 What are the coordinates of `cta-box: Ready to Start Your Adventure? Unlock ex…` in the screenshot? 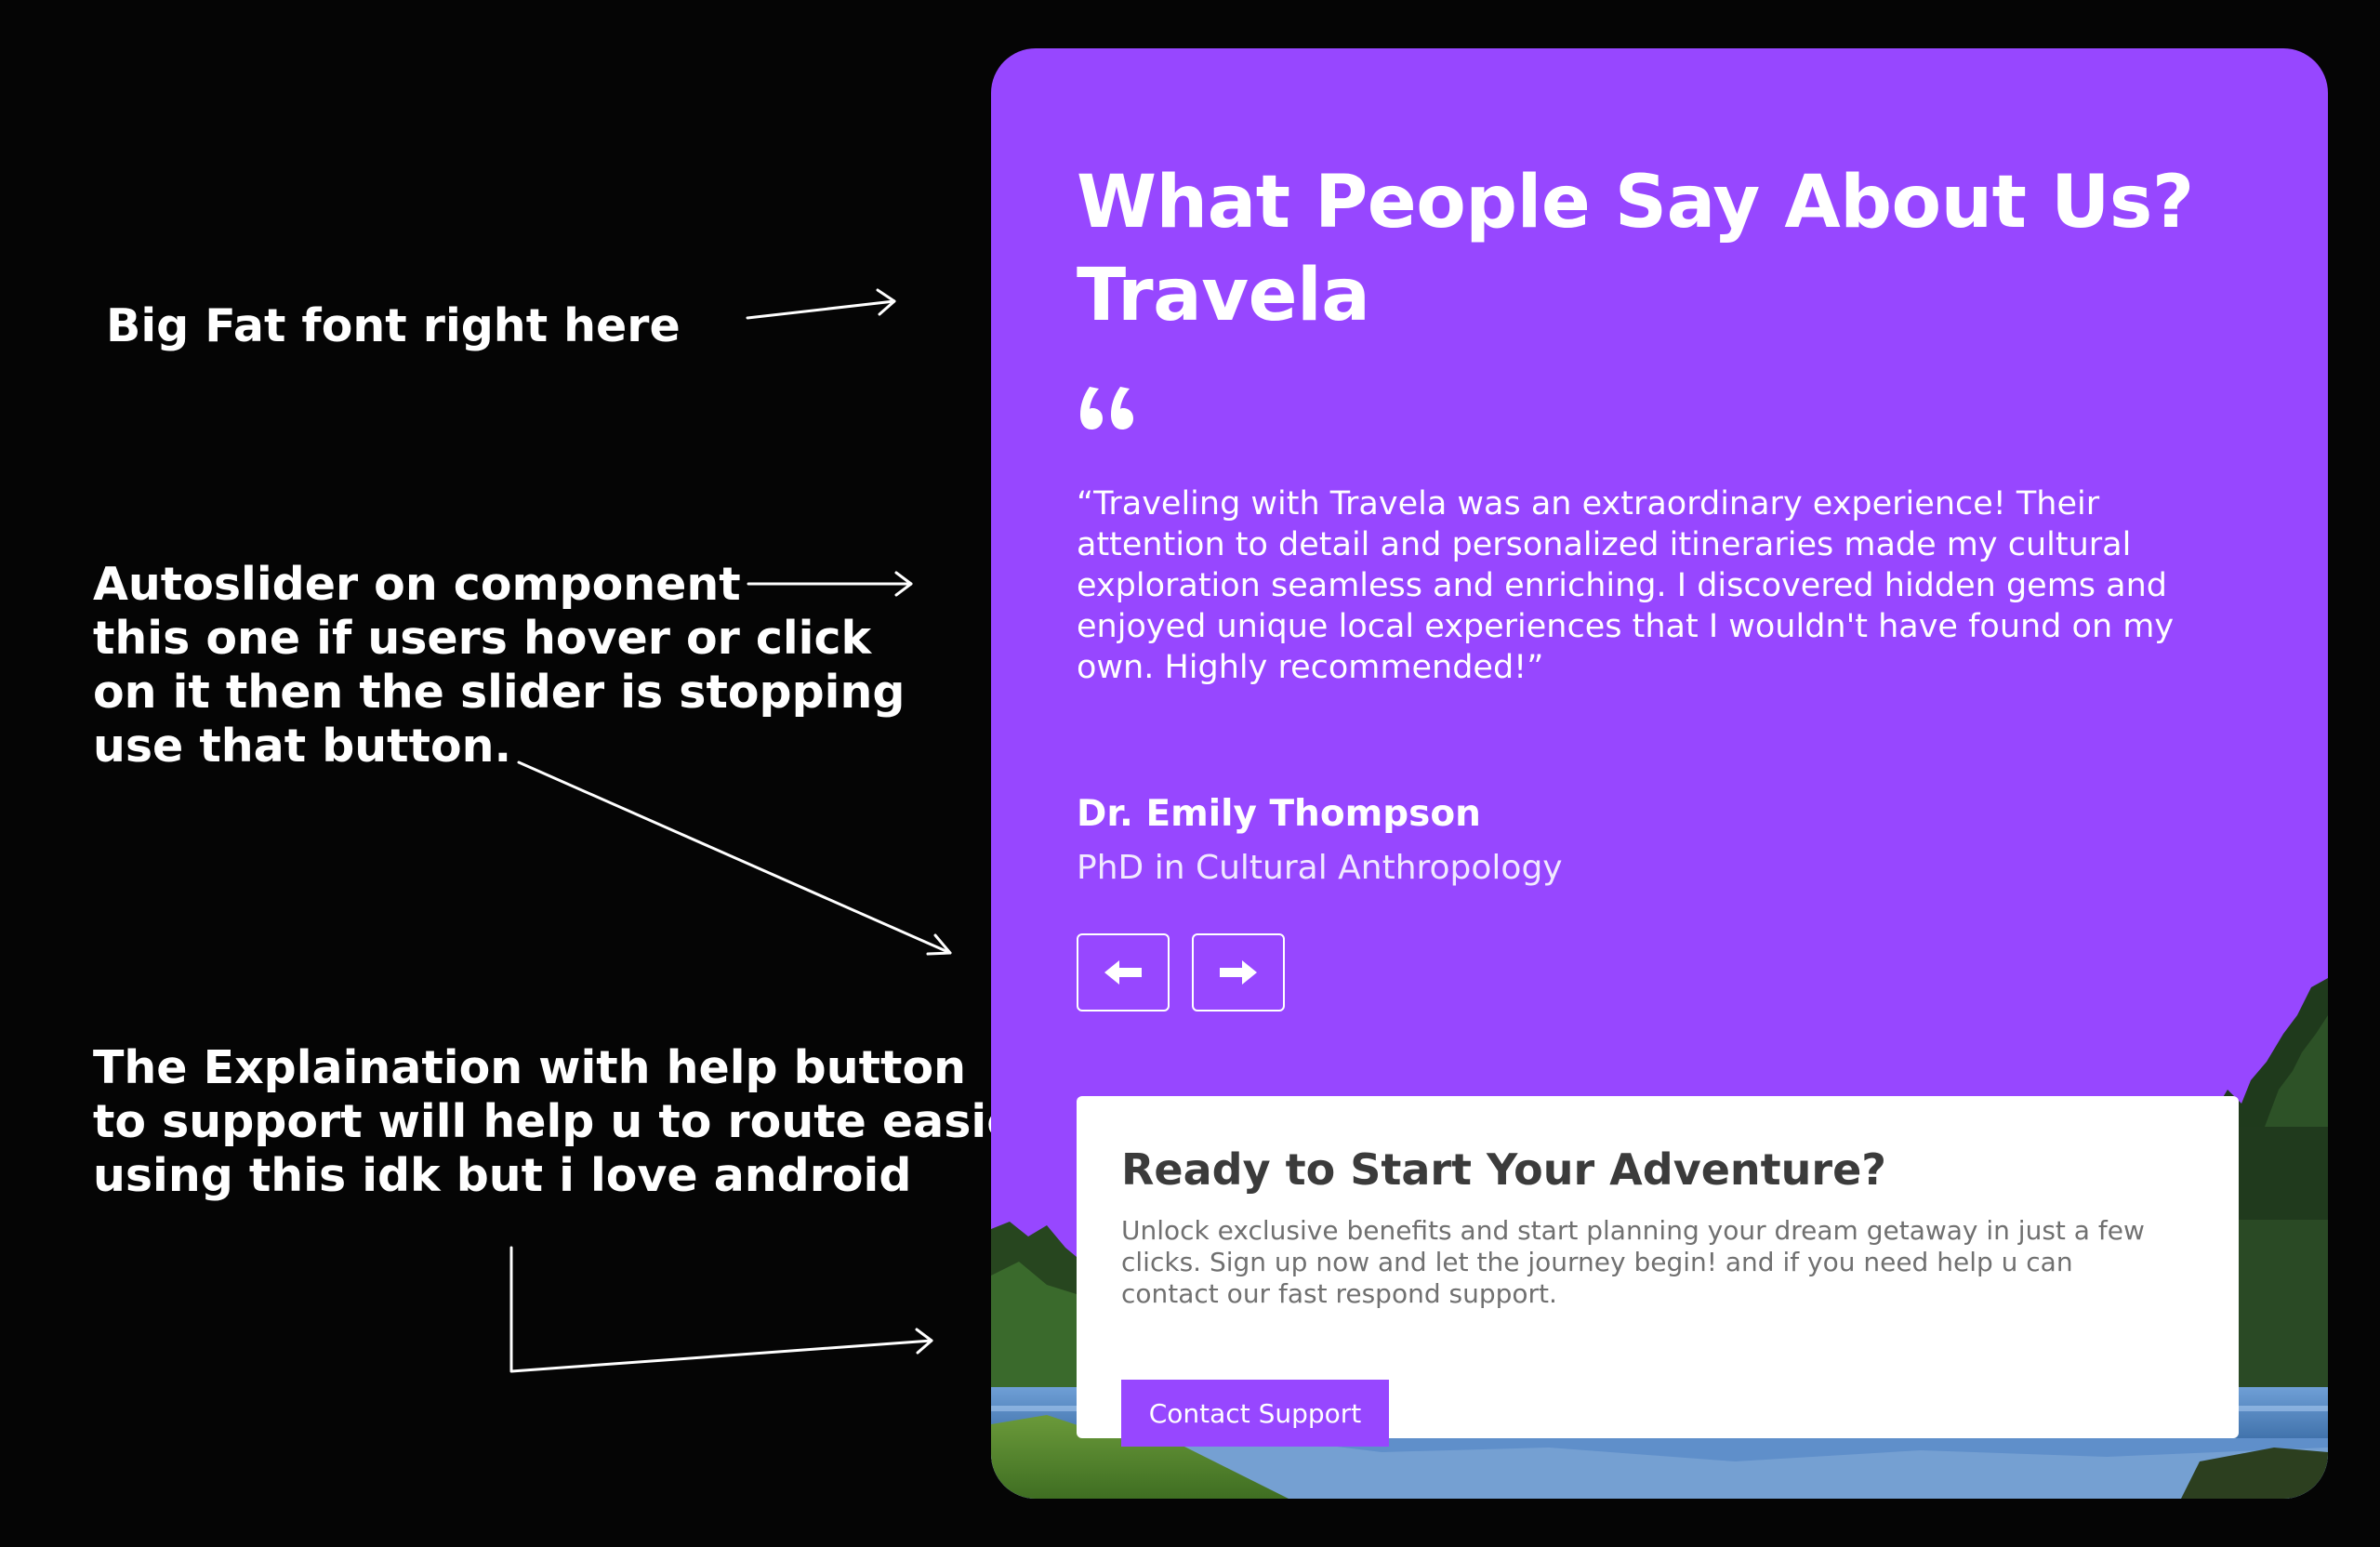 It's located at (1658, 1271).